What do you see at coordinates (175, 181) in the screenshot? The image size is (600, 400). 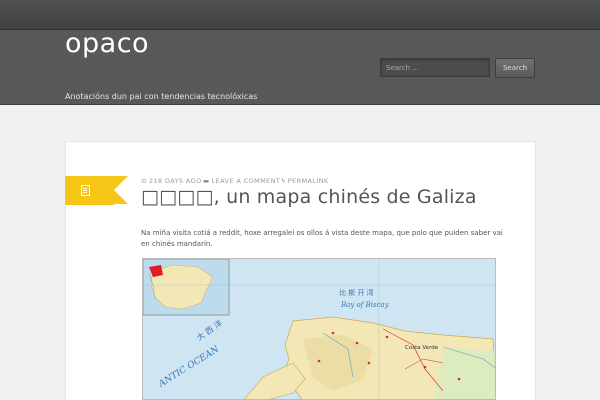 I see `post-date-label: 218 DAYS AGO` at bounding box center [175, 181].